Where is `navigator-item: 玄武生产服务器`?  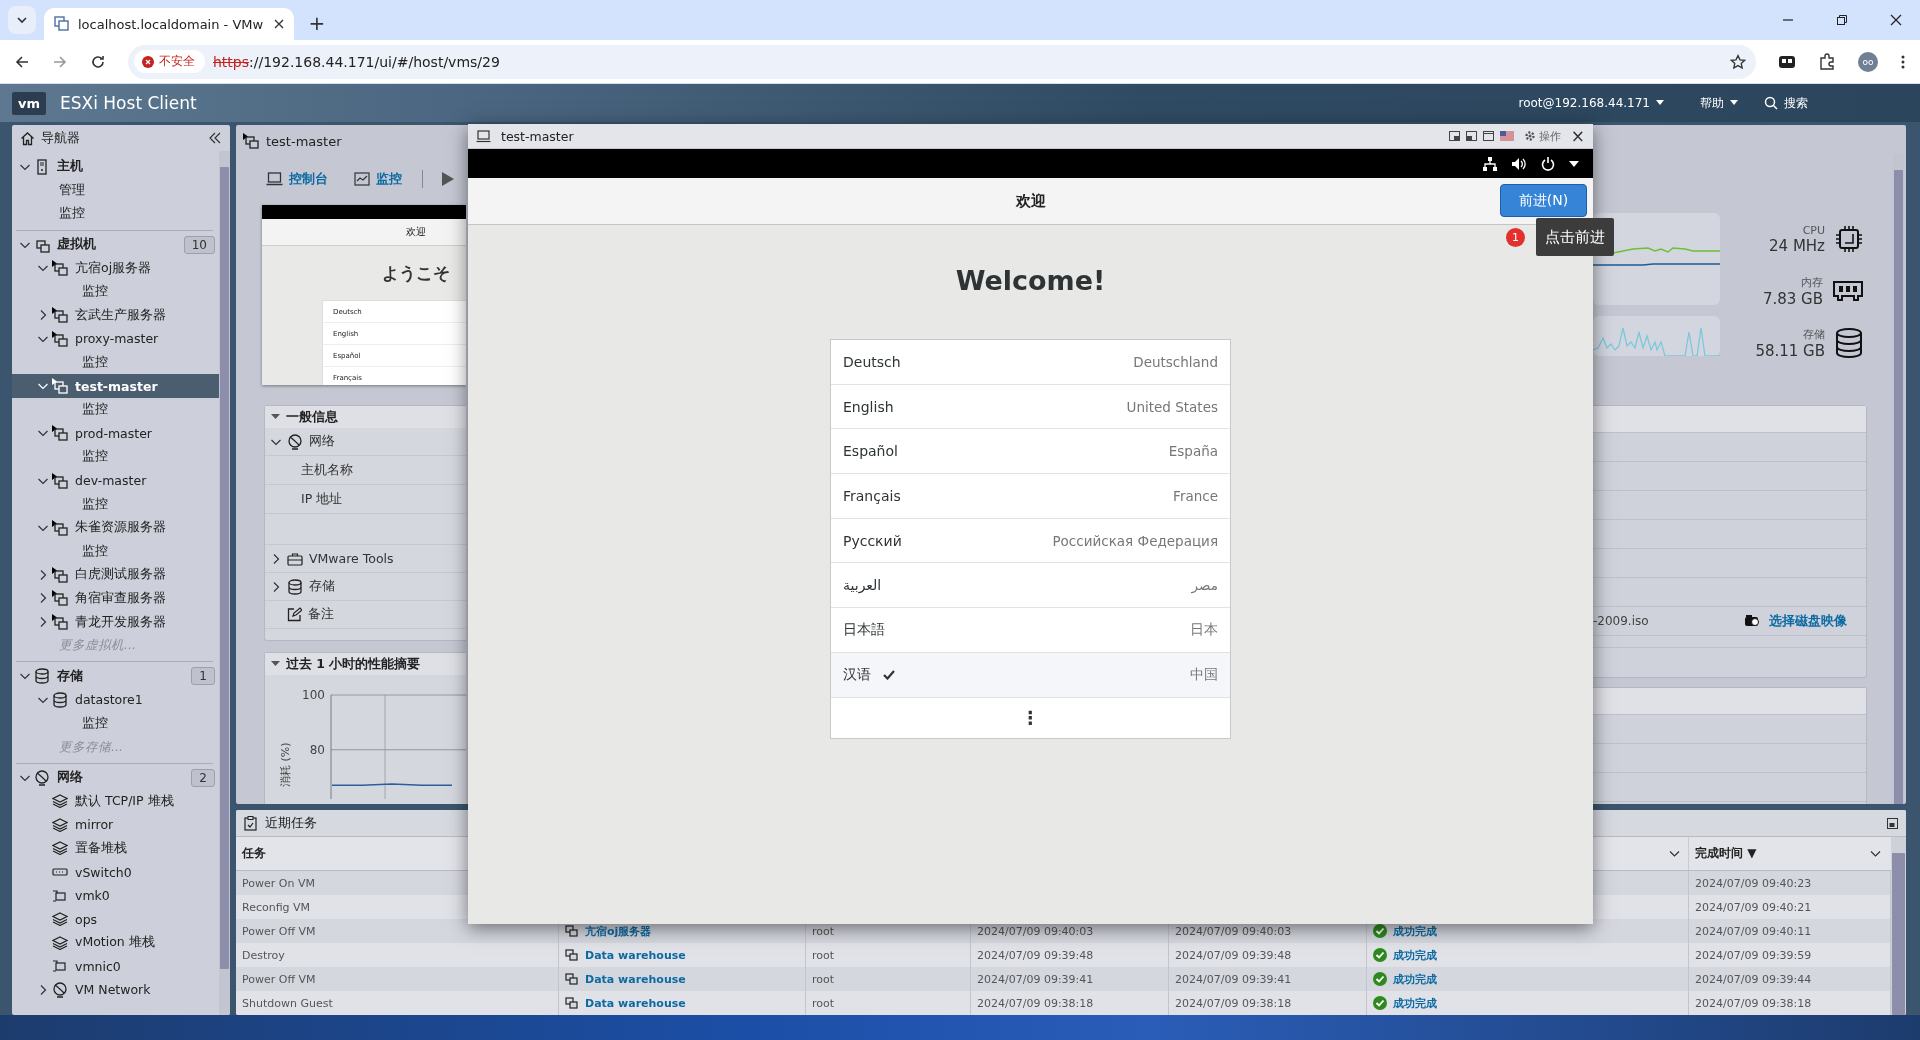 navigator-item: 玄武生产服务器 is located at coordinates (115, 315).